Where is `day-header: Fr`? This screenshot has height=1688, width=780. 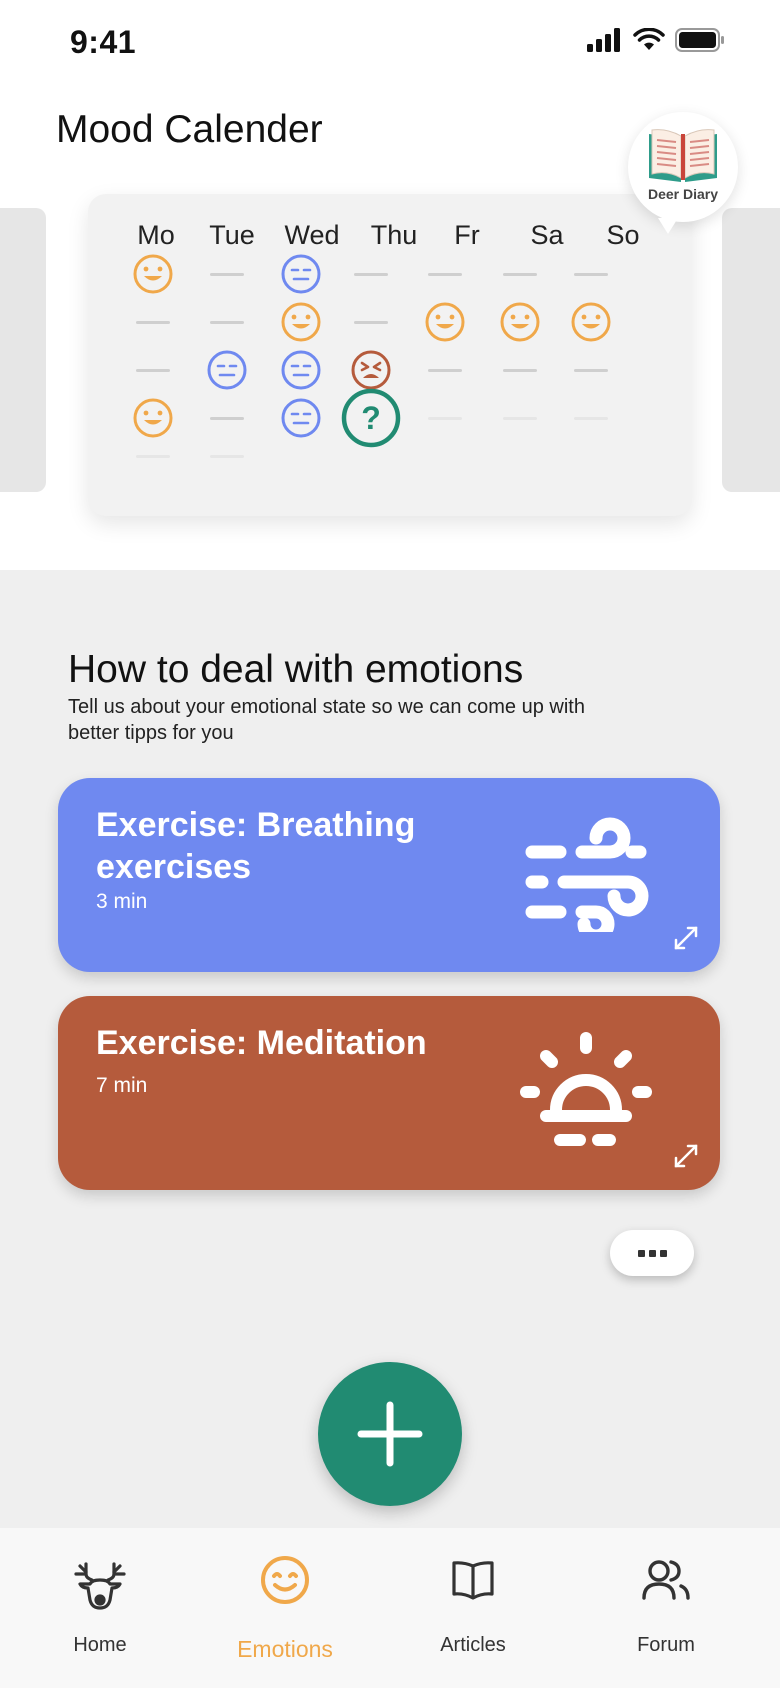 day-header: Fr is located at coordinates (467, 235).